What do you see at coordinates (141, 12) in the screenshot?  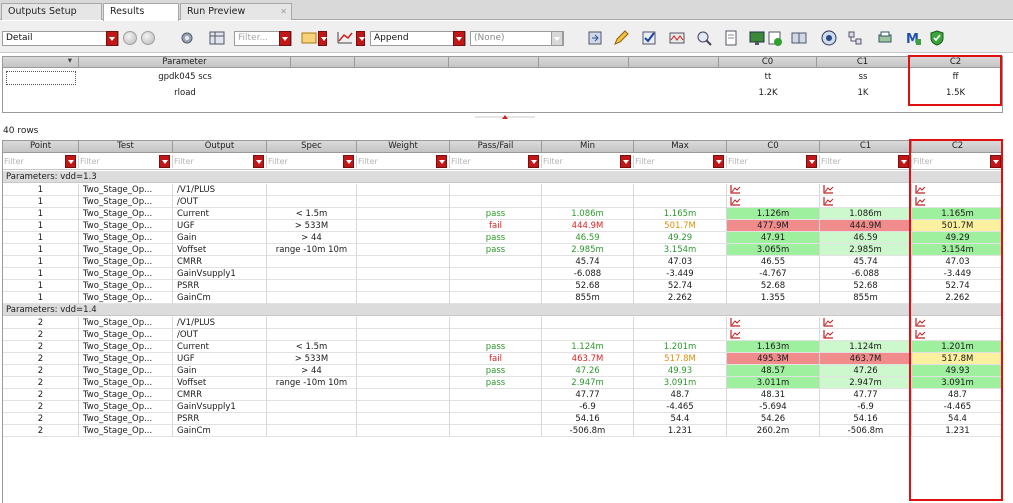 I see `tab-results: Results` at bounding box center [141, 12].